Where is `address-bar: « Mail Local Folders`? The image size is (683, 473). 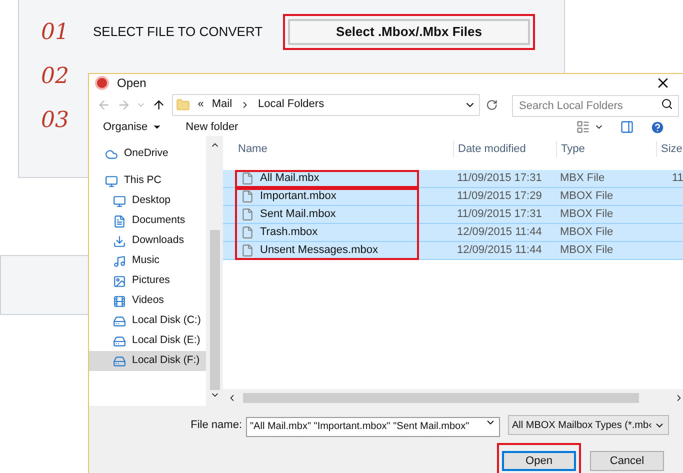 address-bar: « Mail Local Folders is located at coordinates (326, 105).